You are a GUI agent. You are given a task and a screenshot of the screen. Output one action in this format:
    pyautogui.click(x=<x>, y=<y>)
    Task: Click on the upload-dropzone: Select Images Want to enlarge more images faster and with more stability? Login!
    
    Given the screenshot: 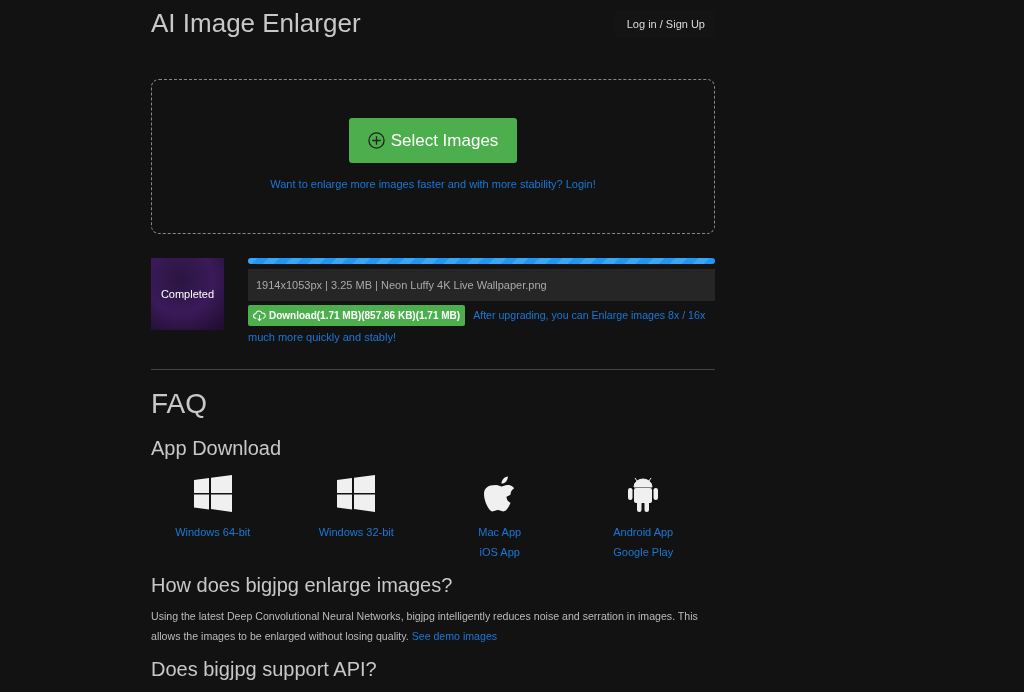 What is the action you would take?
    pyautogui.click(x=433, y=156)
    